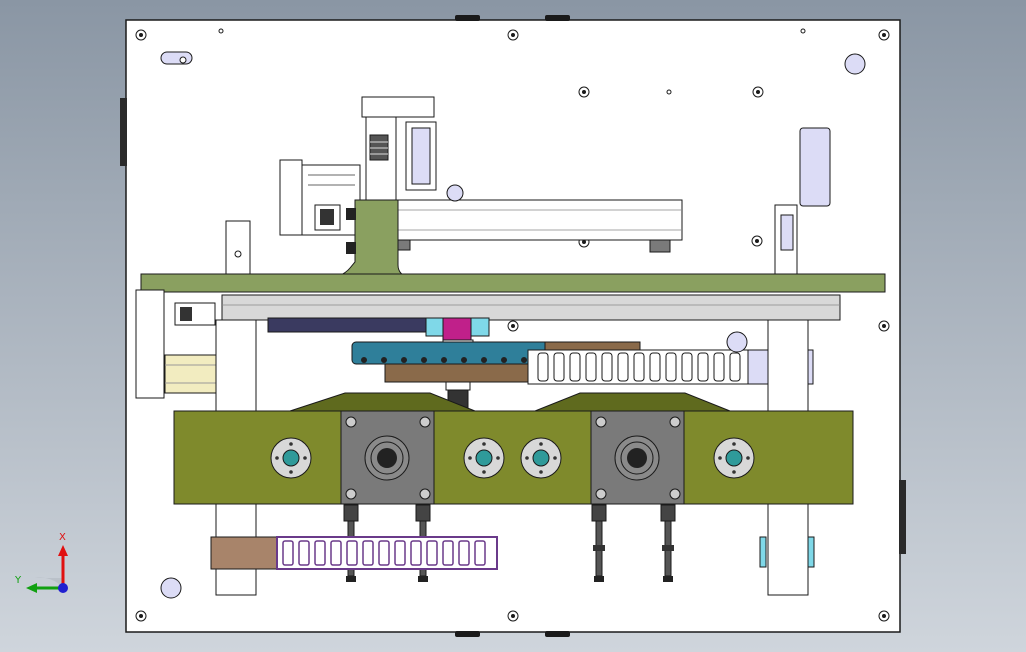 The image size is (1026, 652). Describe the element at coordinates (246, 553) in the screenshot. I see `bottom-chain-anchor` at that location.